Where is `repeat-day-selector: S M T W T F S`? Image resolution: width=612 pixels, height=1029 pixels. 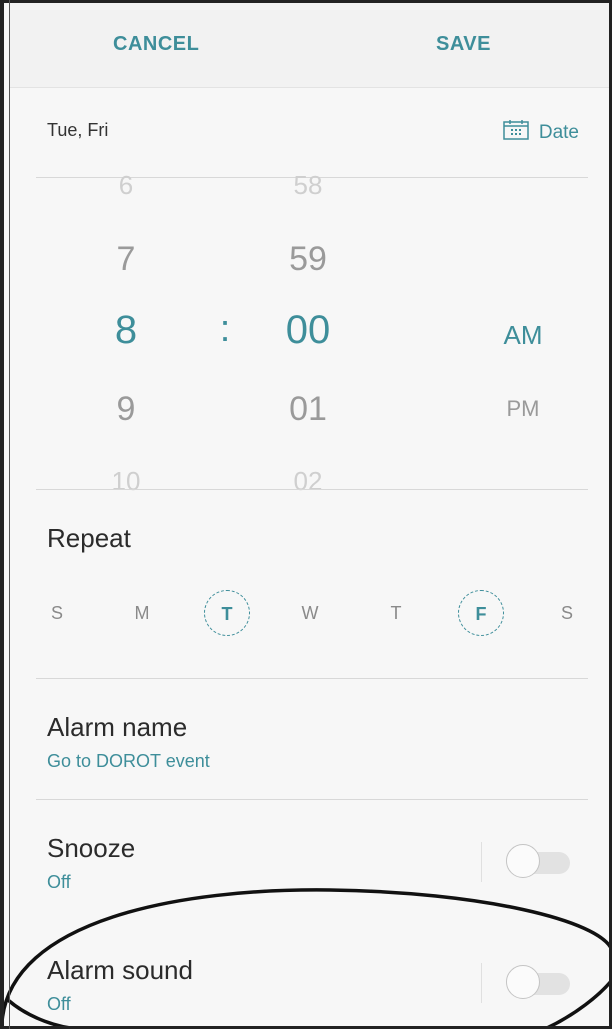 repeat-day-selector: S M T W T F S is located at coordinates (313, 614).